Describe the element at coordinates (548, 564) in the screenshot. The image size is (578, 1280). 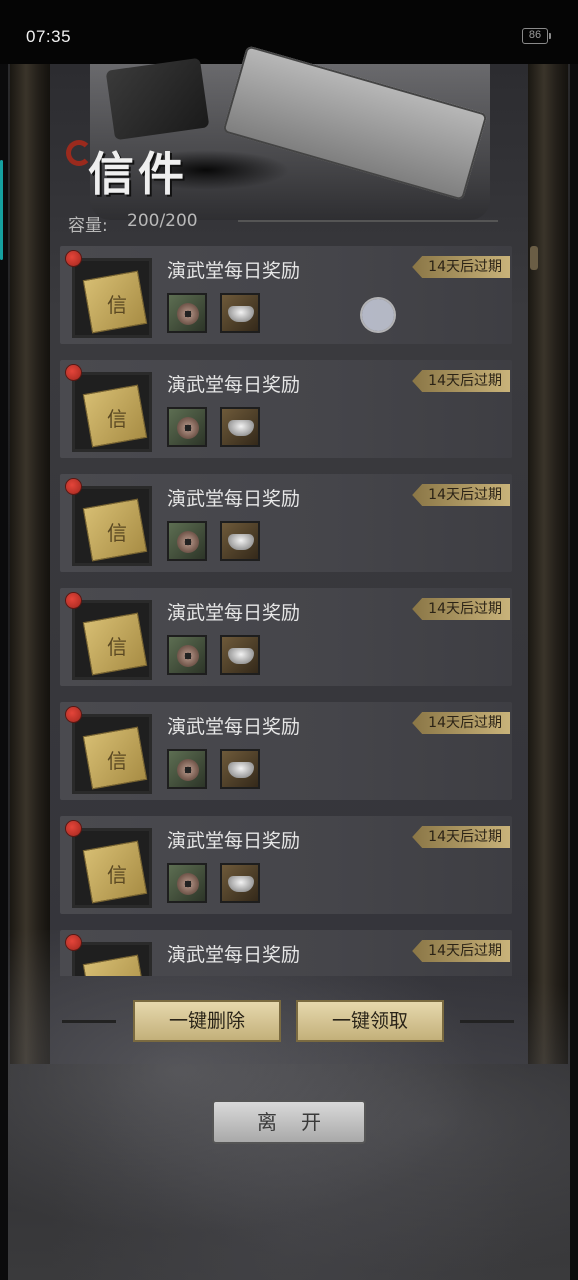
I see `right-pillar-scrollbar` at that location.